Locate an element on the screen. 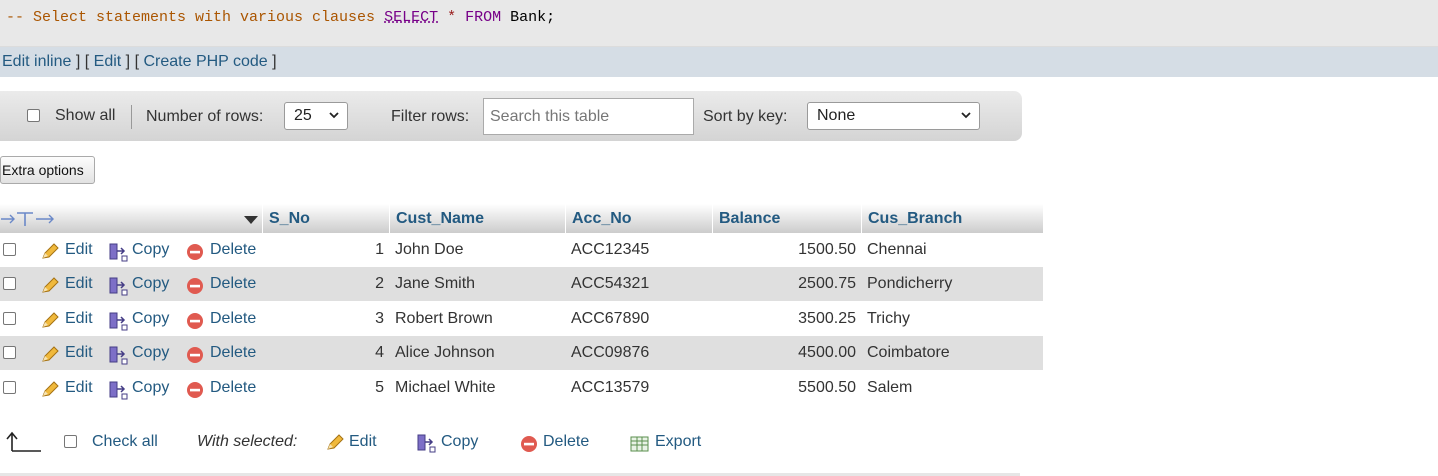  cell-cust-name: John Doe is located at coordinates (429, 249).